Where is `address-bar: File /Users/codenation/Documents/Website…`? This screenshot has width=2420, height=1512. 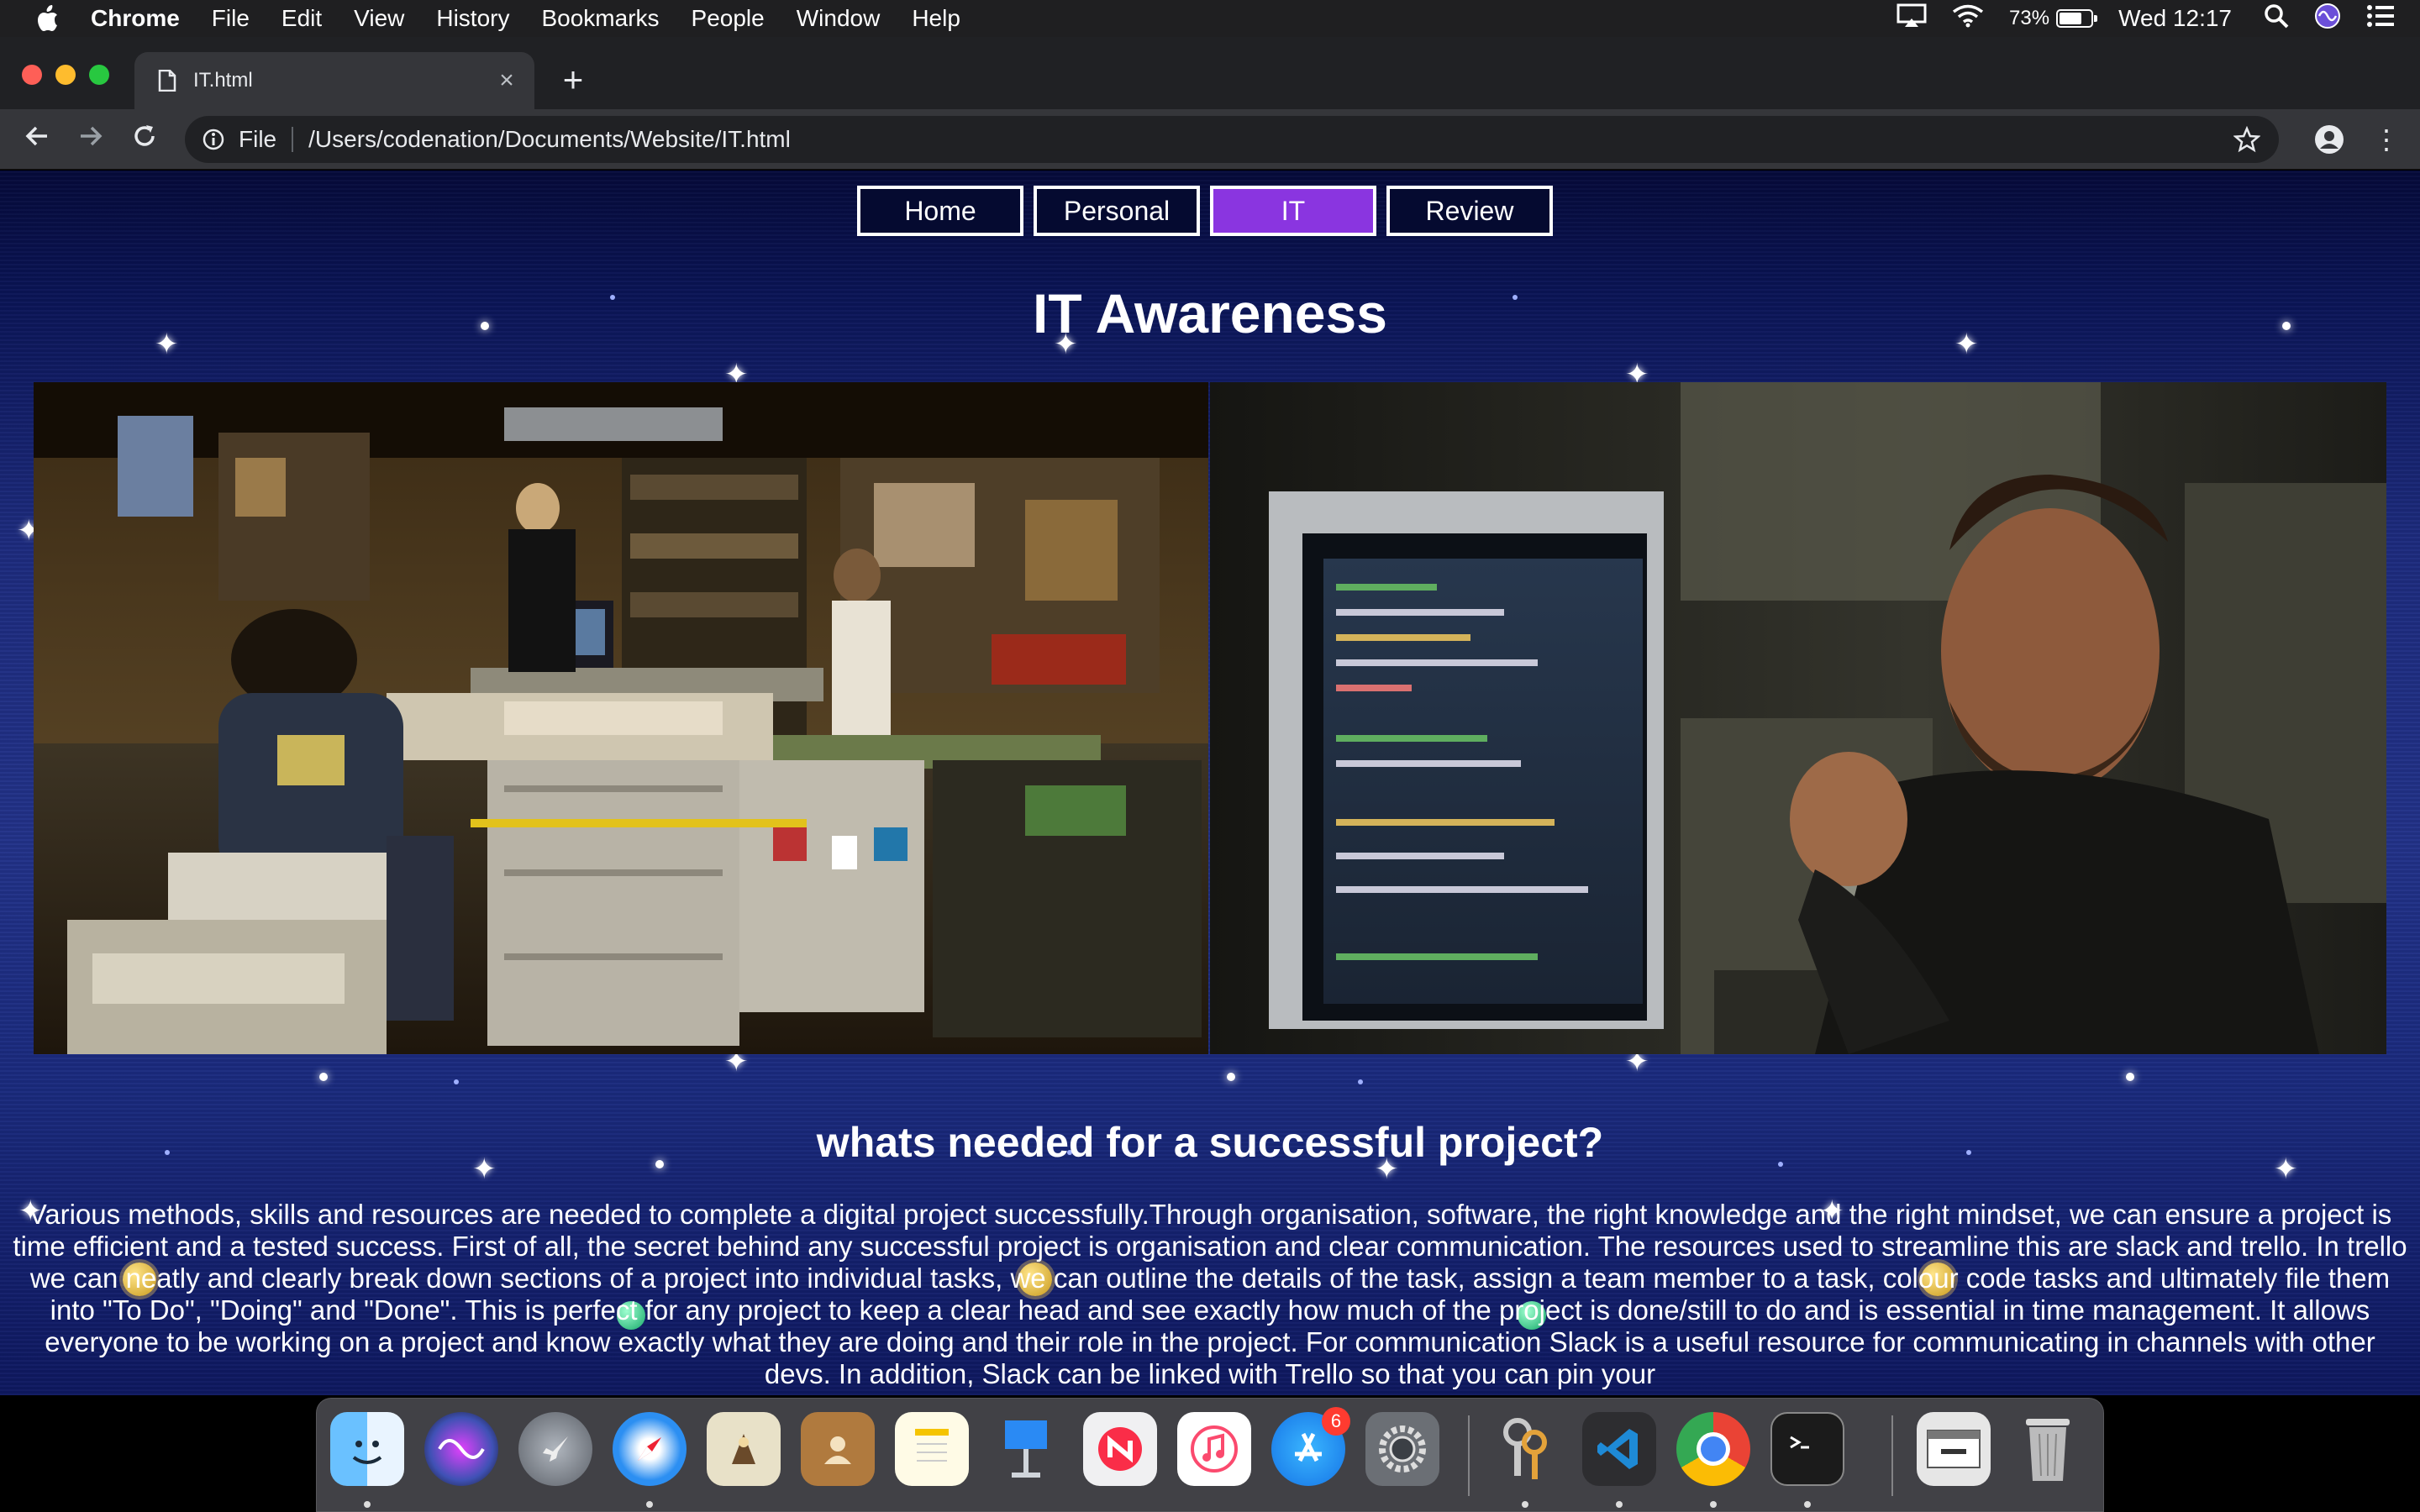
address-bar: File /Users/codenation/Documents/Website… is located at coordinates (1232, 139).